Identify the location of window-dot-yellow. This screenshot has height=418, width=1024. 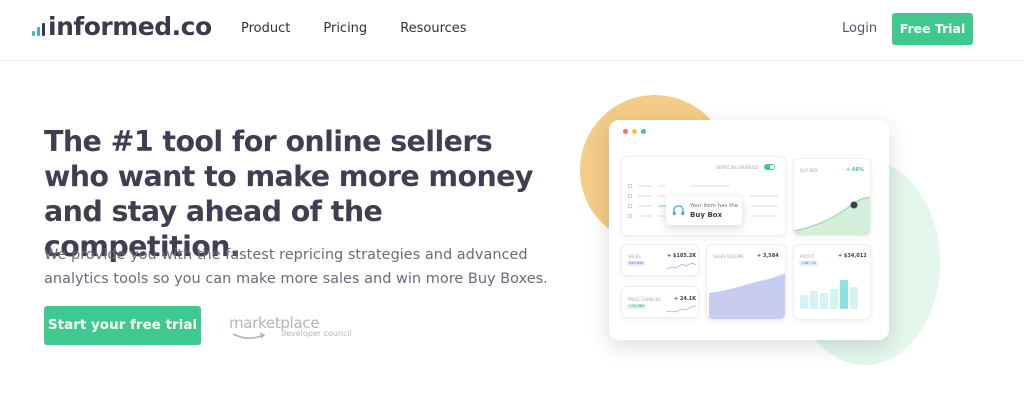
(634, 131).